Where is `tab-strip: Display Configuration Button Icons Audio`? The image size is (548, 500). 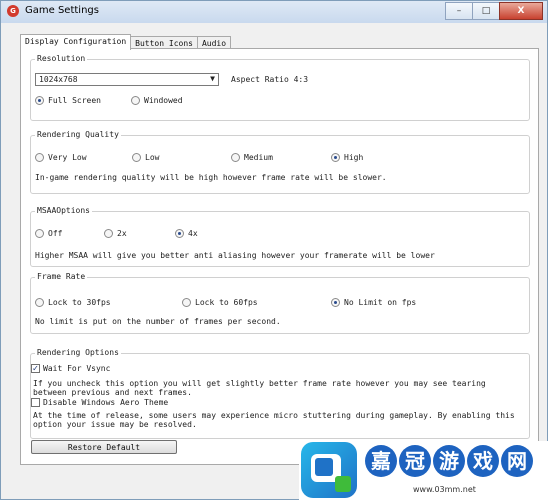
tab-strip: Display Configuration Button Icons Audio is located at coordinates (126, 42).